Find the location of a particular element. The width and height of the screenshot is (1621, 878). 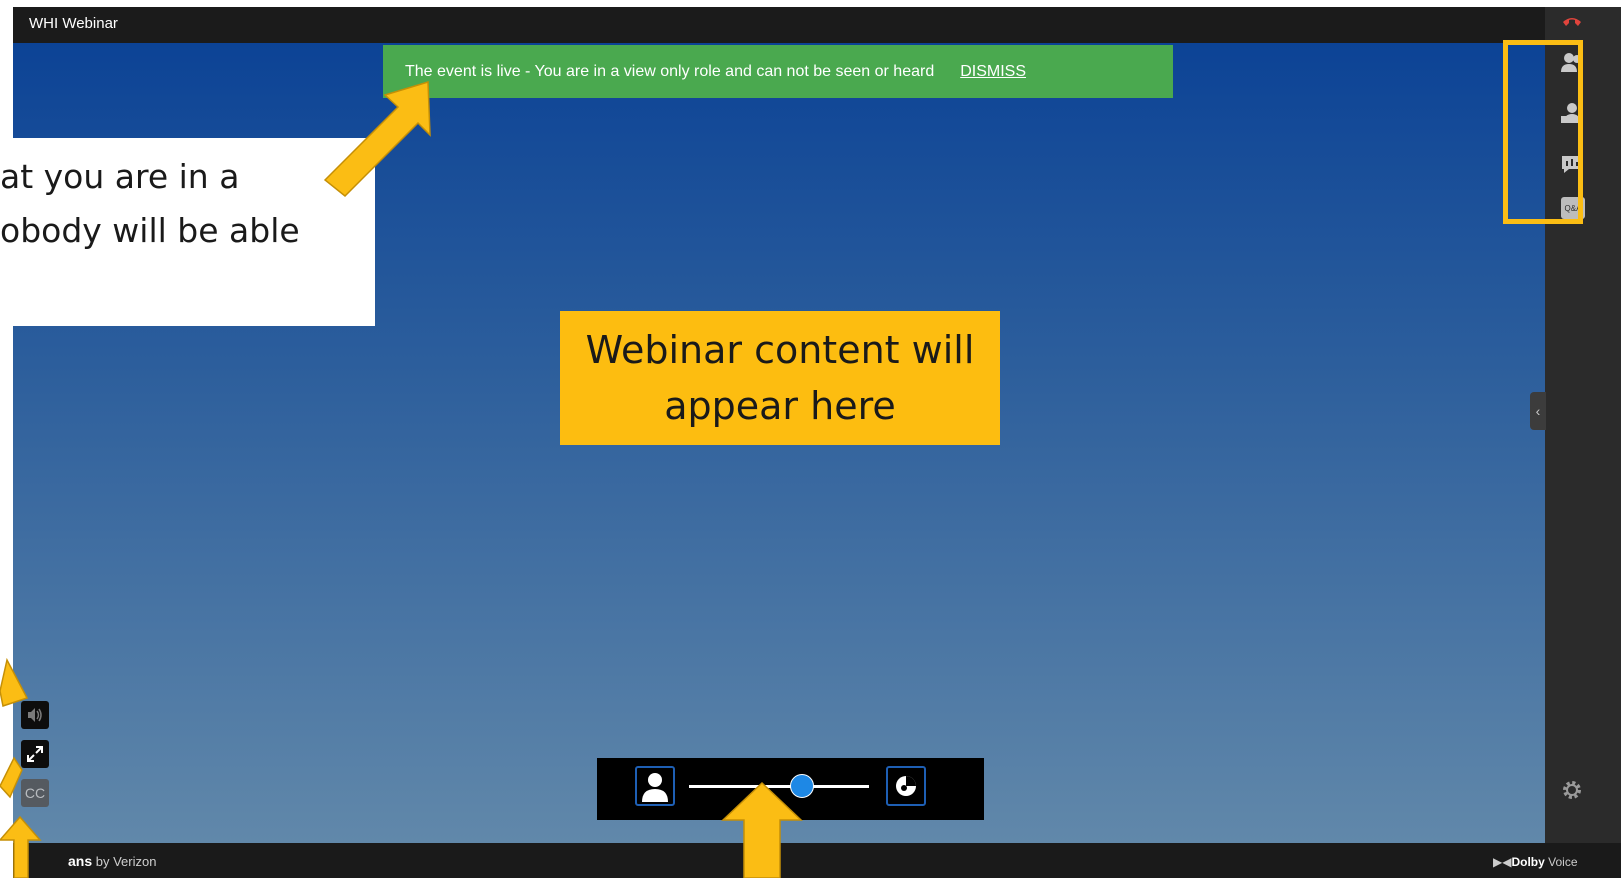

chevron-left-icon: ‹ is located at coordinates (1538, 411).